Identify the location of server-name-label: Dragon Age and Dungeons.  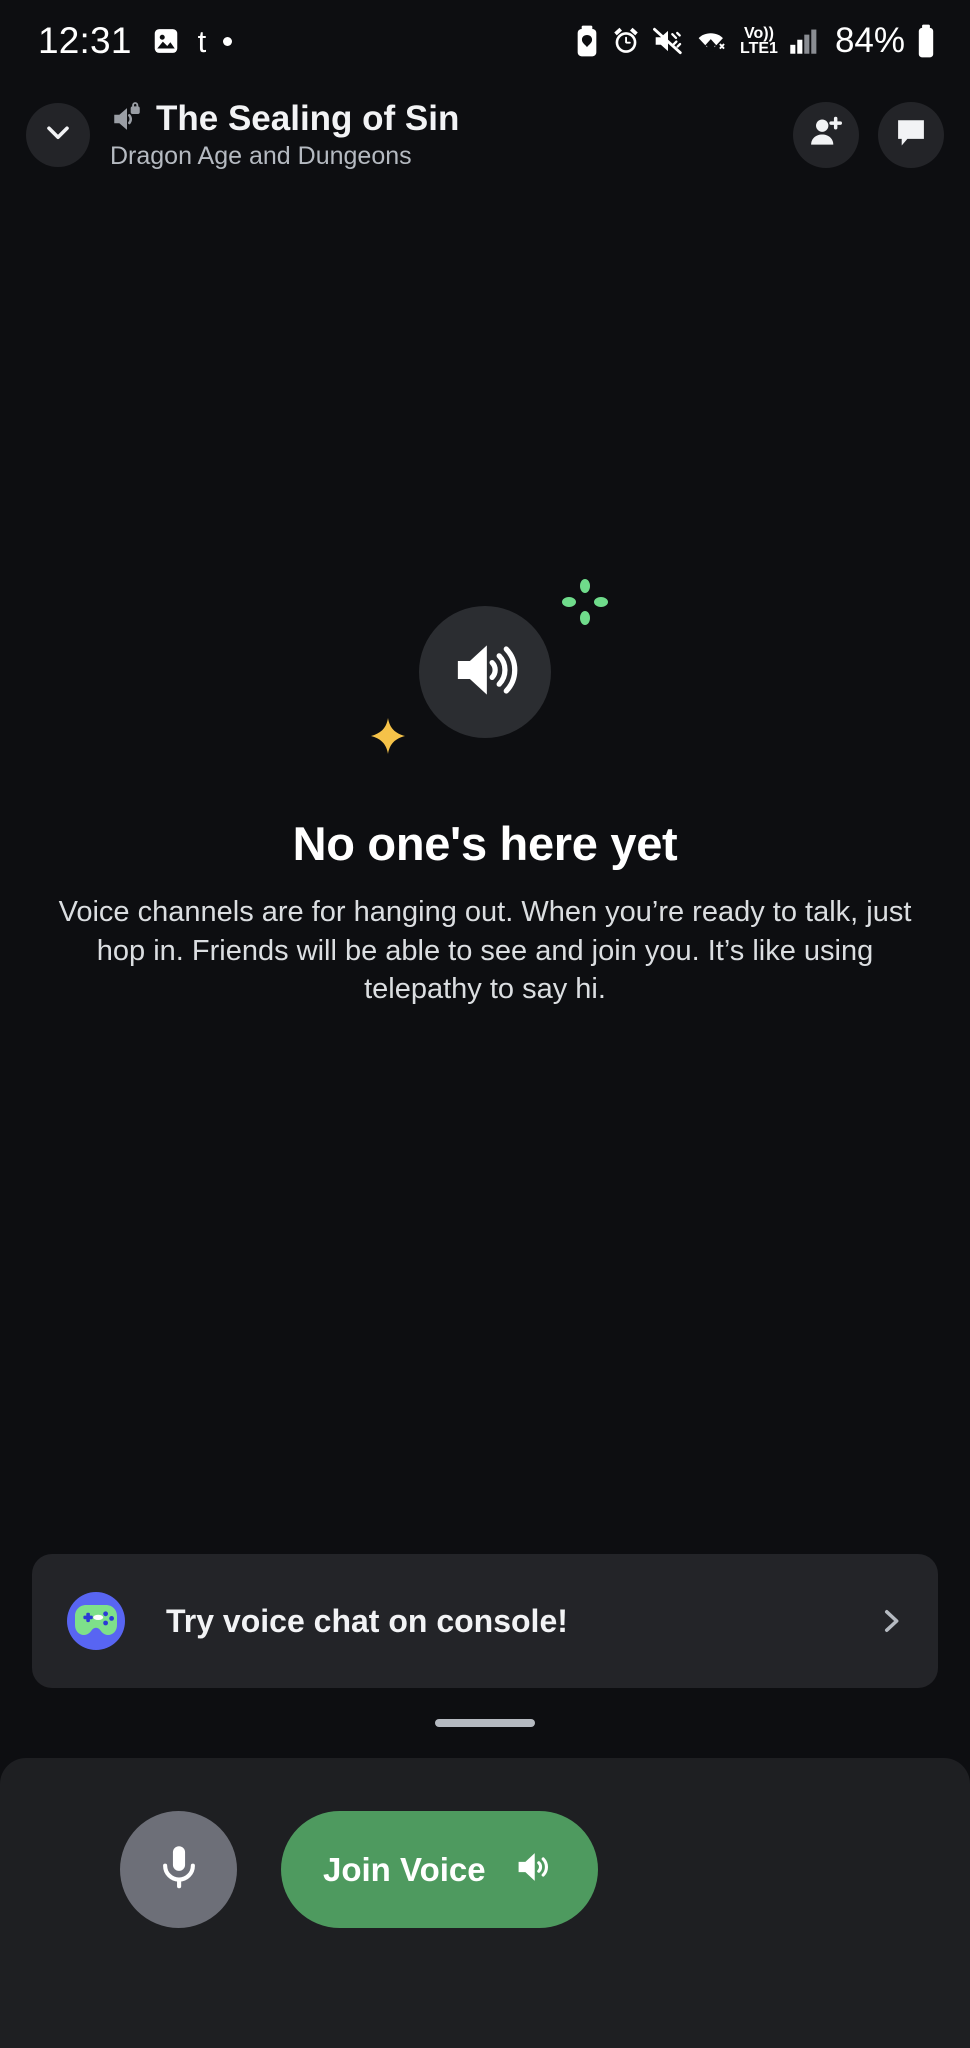
(261, 155).